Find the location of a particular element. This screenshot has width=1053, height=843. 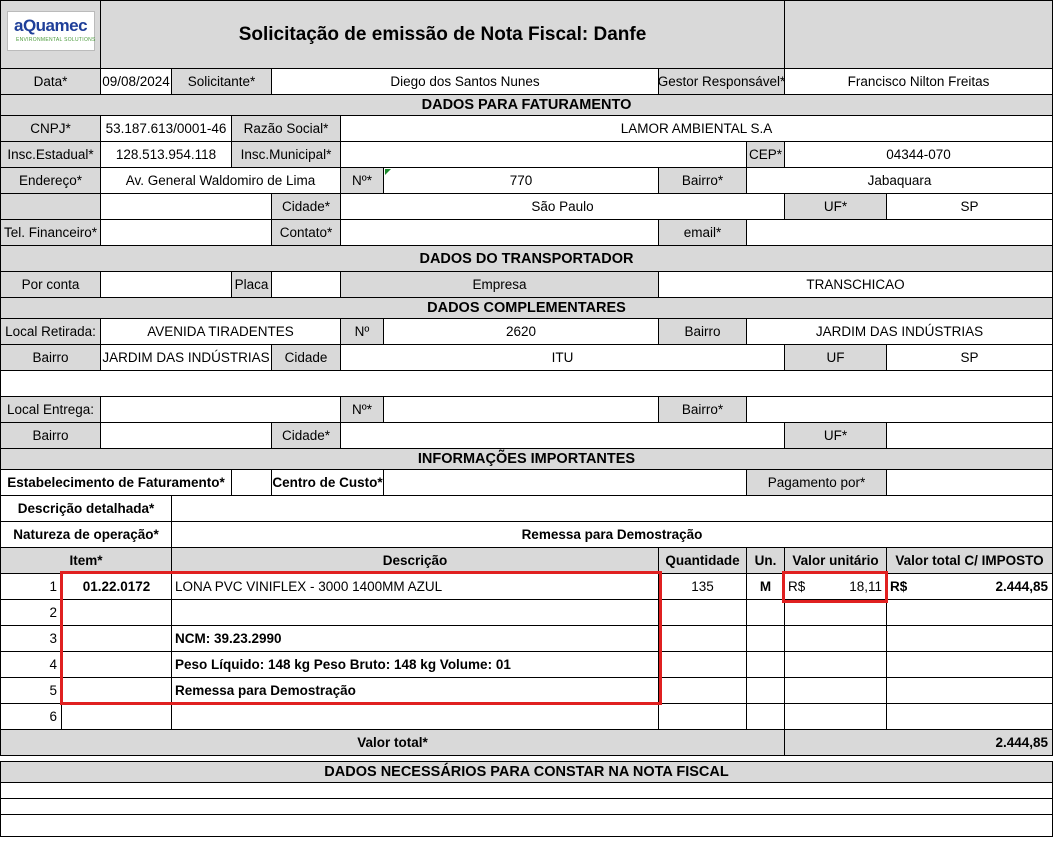

contato-label: Contato* is located at coordinates (306, 233).